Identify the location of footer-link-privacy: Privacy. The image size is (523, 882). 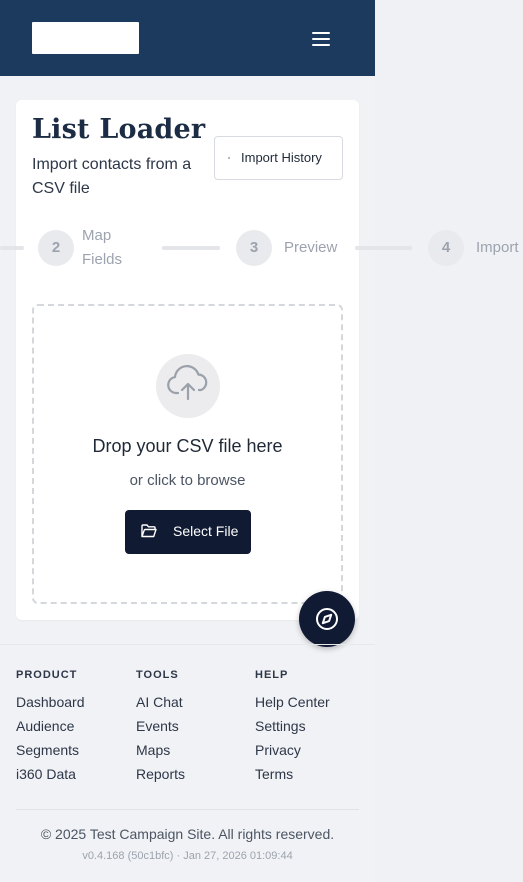
(278, 750).